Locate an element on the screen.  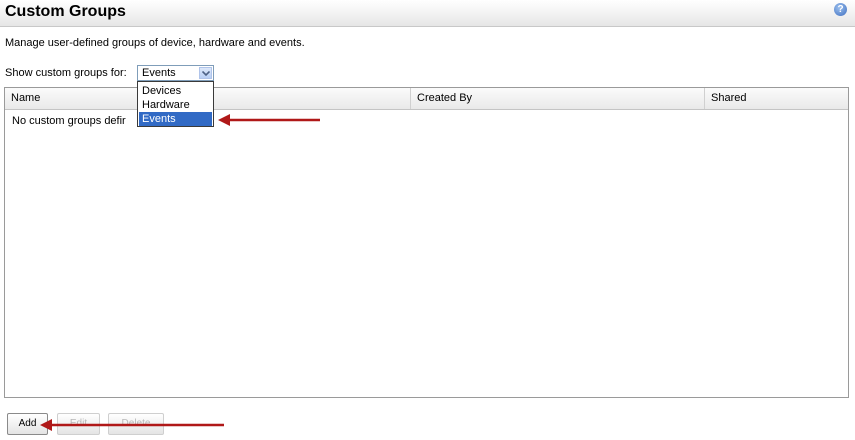
page-title: Custom Groups is located at coordinates (65, 11).